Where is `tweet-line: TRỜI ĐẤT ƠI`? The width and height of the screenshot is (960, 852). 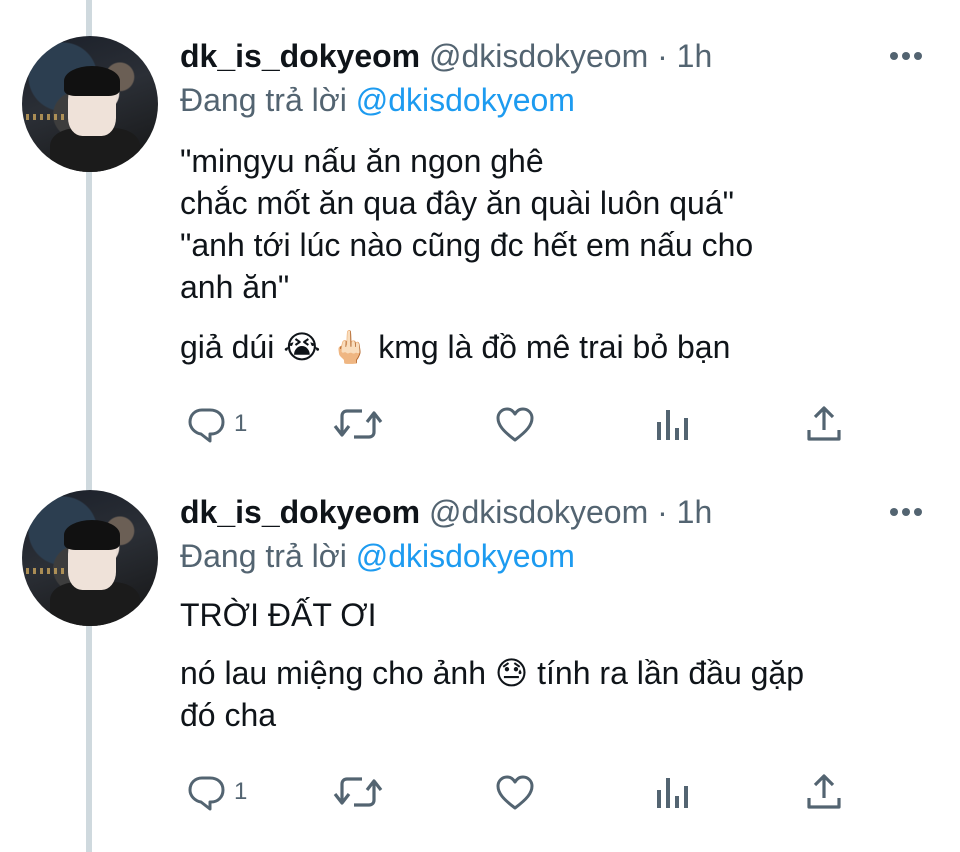 tweet-line: TRỜI ĐẤT ƠI is located at coordinates (278, 615).